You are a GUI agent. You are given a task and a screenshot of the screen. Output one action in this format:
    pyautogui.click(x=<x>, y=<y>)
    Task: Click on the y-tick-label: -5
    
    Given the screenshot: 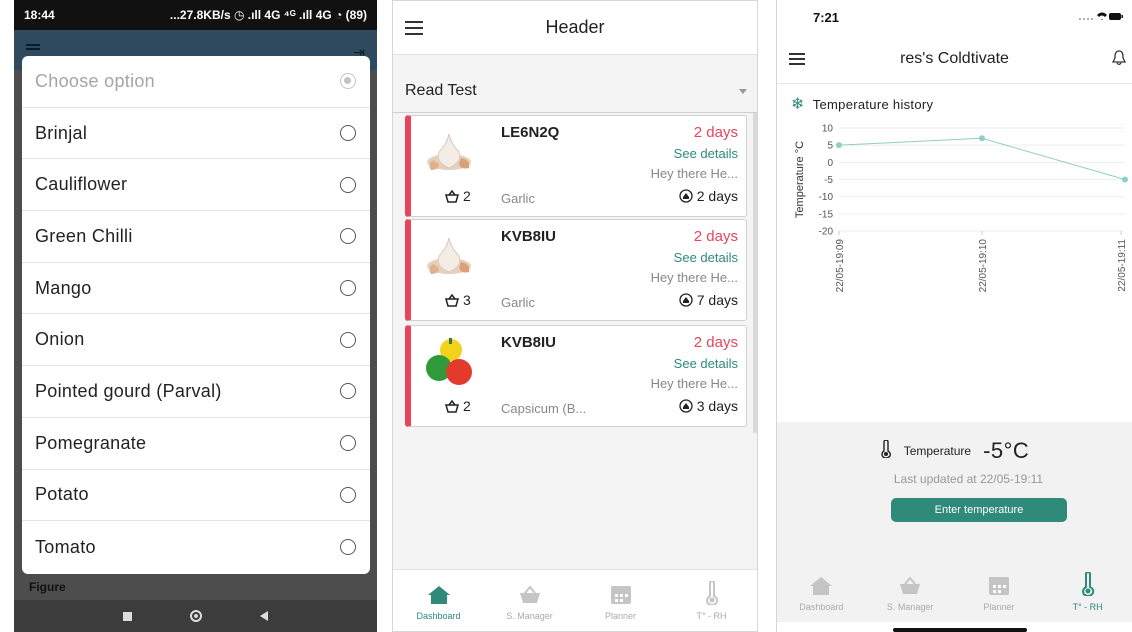 What is the action you would take?
    pyautogui.click(x=828, y=180)
    